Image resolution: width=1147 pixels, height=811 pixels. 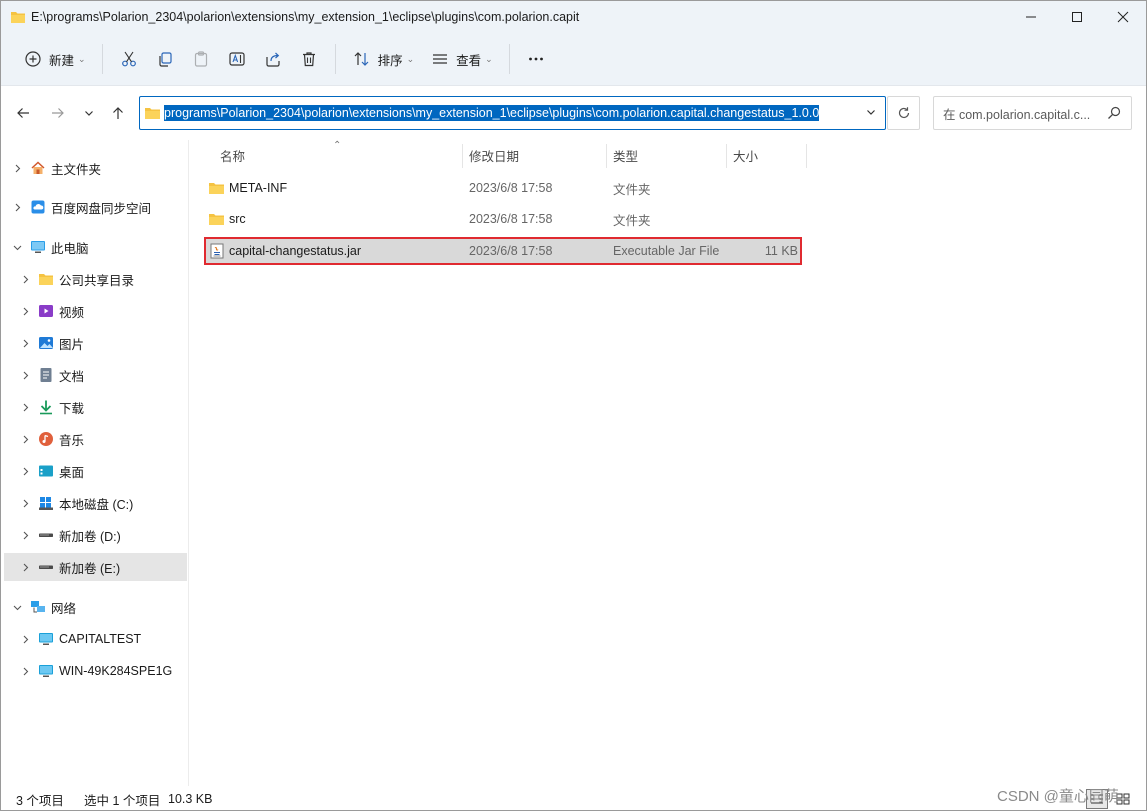 What do you see at coordinates (46, 375) in the screenshot?
I see `document-icon` at bounding box center [46, 375].